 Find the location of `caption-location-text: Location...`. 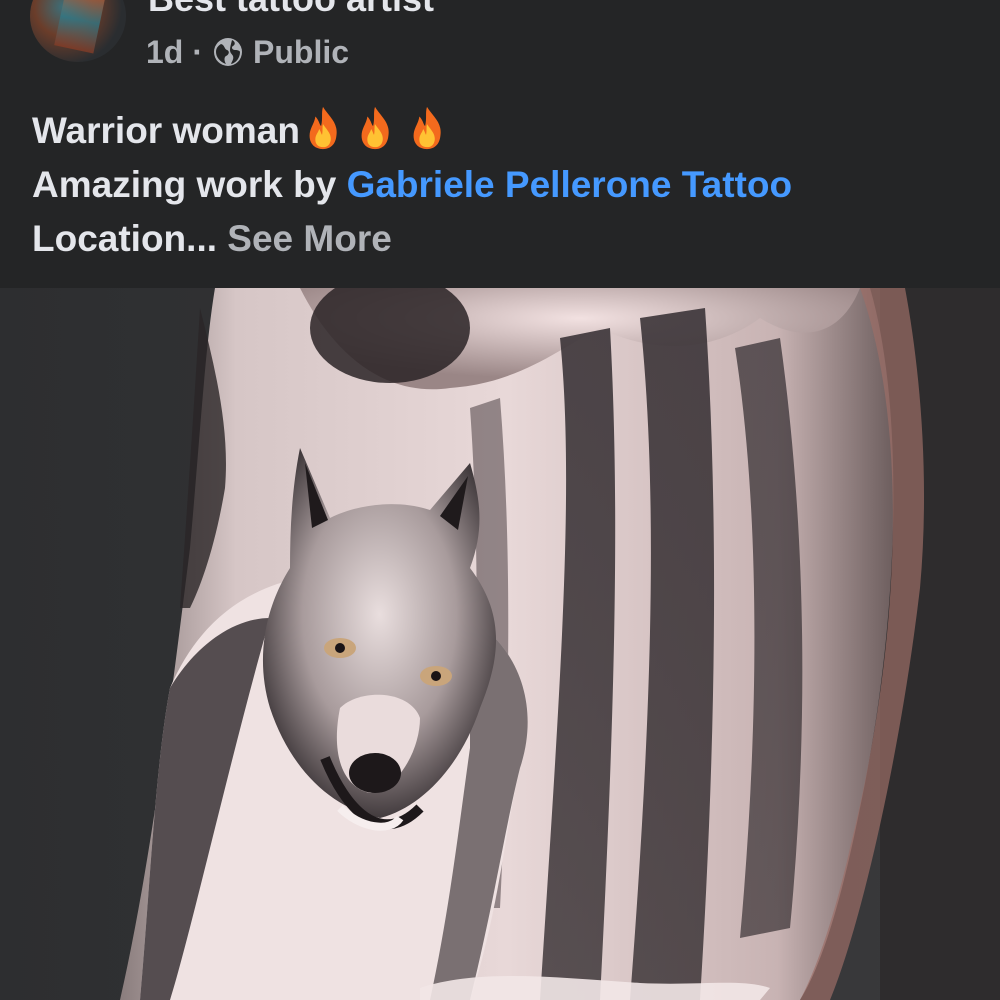

caption-location-text: Location... is located at coordinates (124, 238).